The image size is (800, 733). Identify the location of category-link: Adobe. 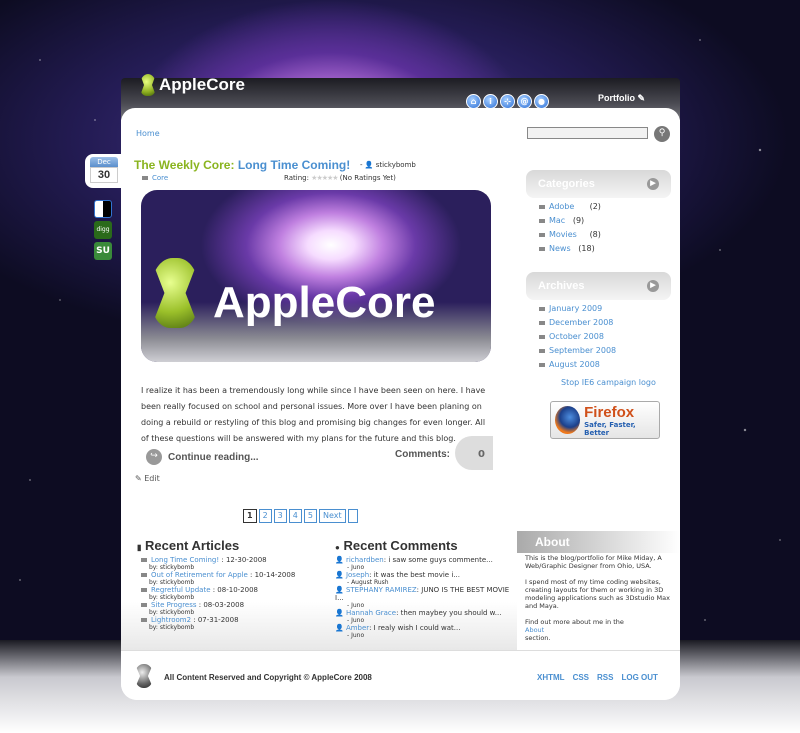
(561, 206).